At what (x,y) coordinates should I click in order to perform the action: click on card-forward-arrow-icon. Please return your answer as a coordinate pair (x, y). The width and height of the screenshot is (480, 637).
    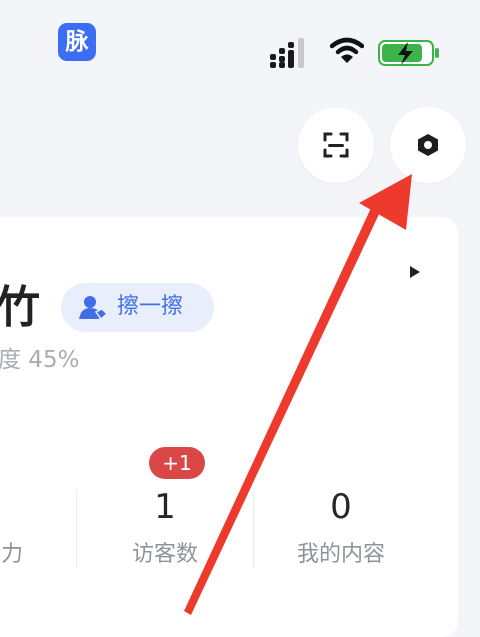
    Looking at the image, I should click on (415, 272).